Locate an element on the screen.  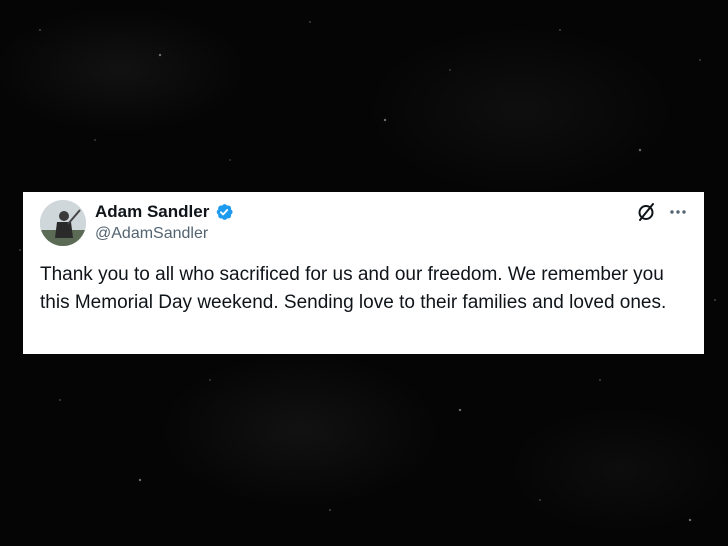
author-handle: @AdamSandler is located at coordinates (151, 234).